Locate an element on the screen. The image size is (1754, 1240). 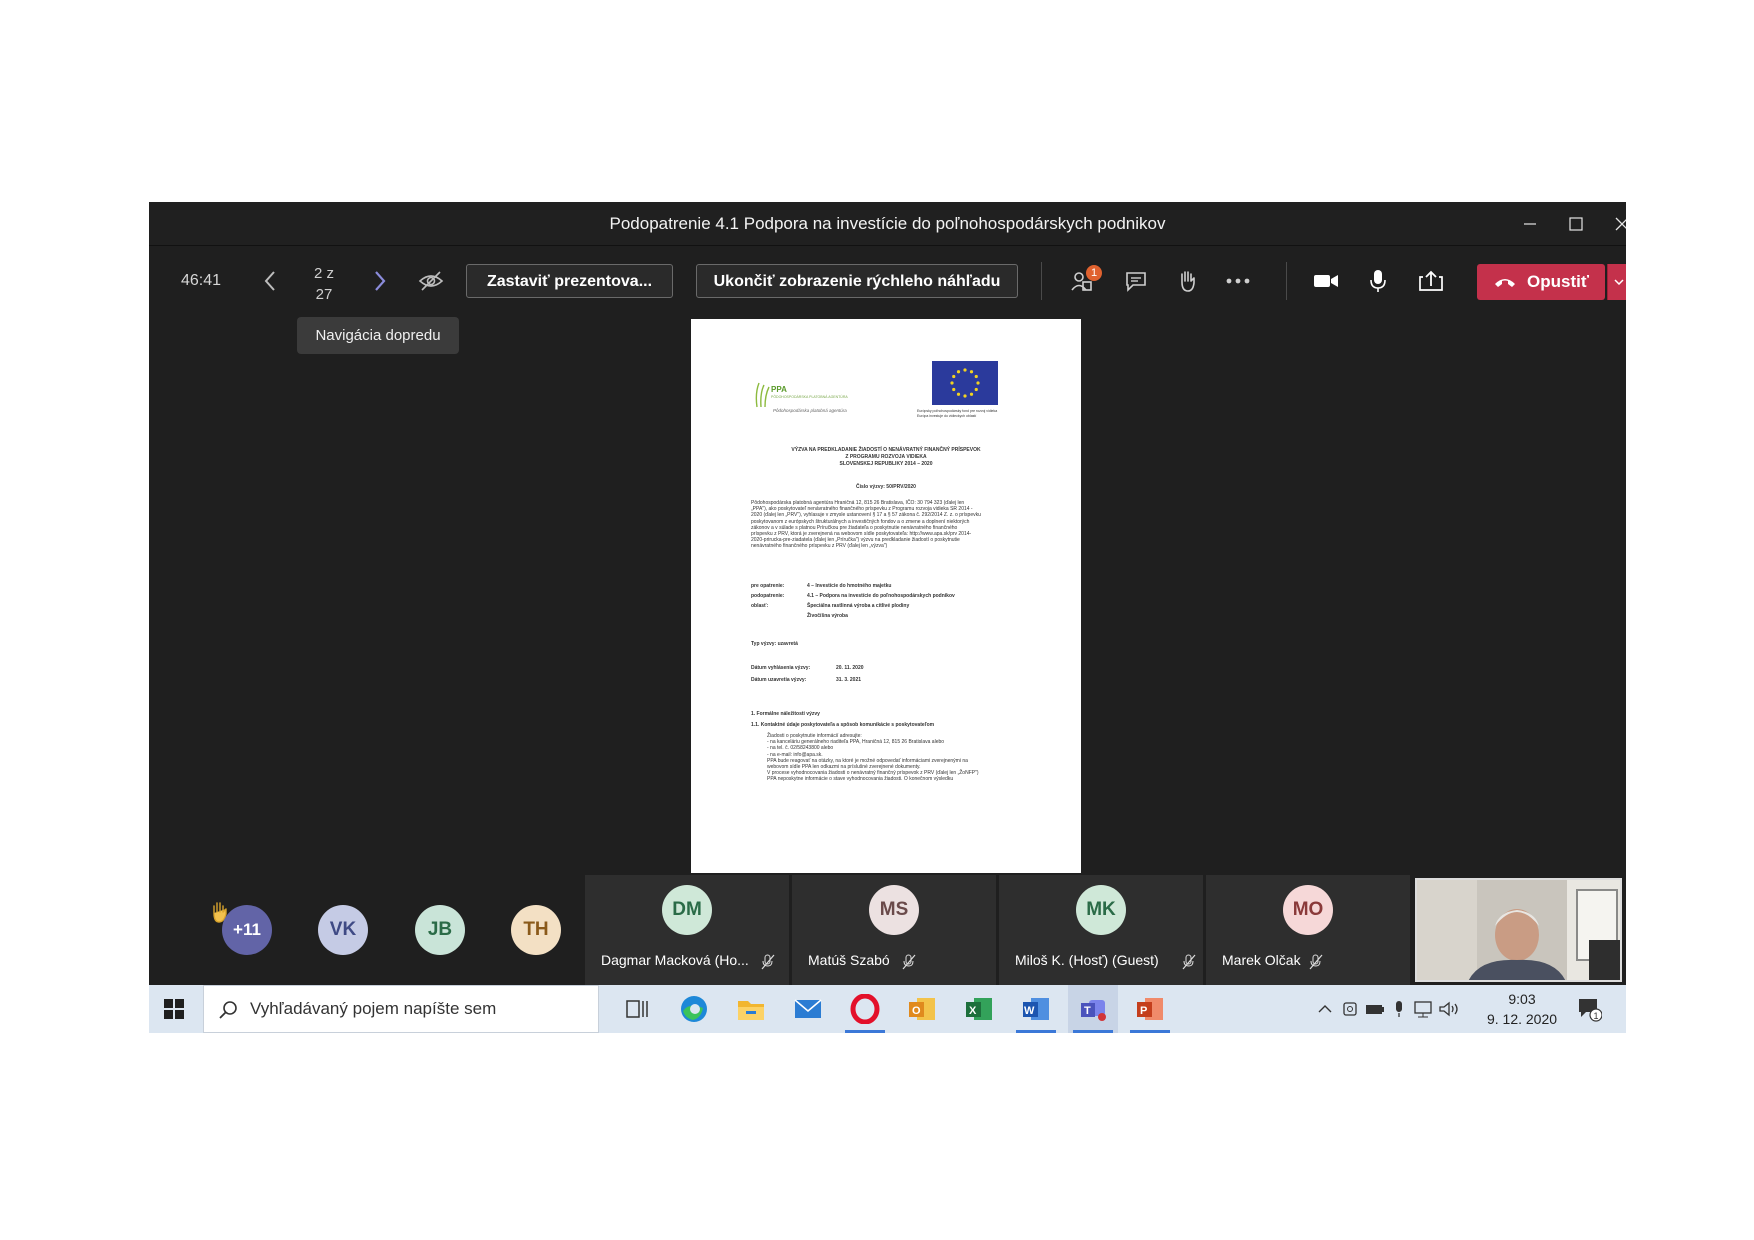
avatar: TH is located at coordinates (536, 930).